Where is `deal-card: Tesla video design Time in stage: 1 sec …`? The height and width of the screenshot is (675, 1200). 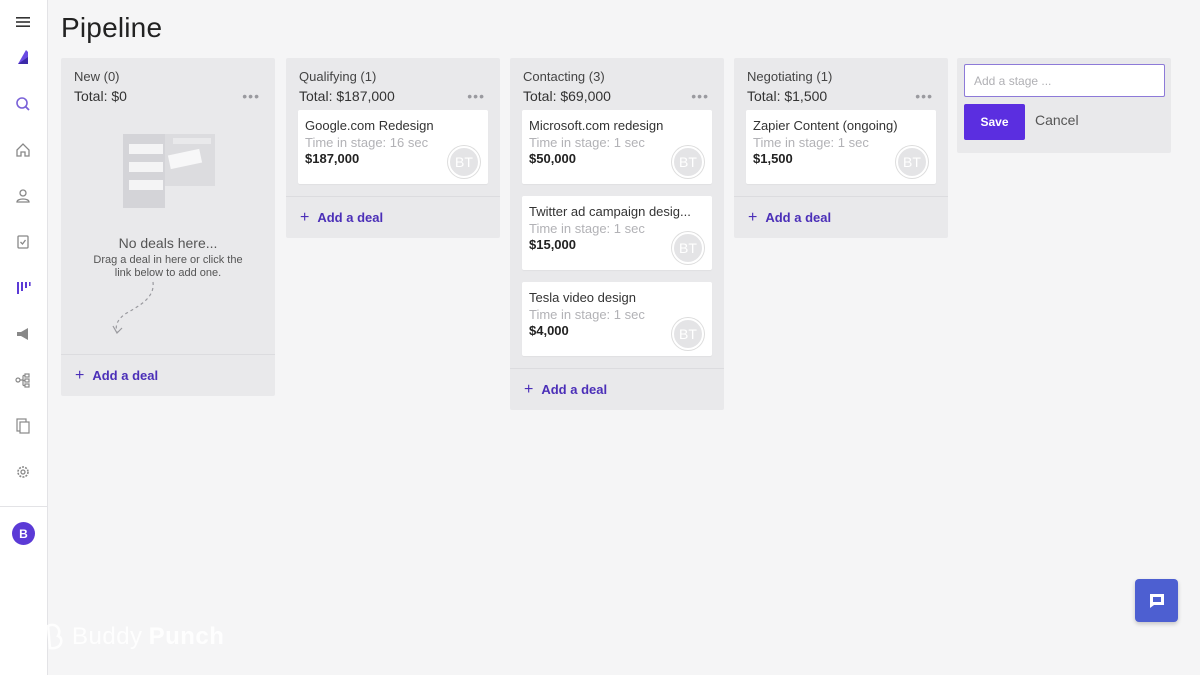 deal-card: Tesla video design Time in stage: 1 sec … is located at coordinates (617, 319).